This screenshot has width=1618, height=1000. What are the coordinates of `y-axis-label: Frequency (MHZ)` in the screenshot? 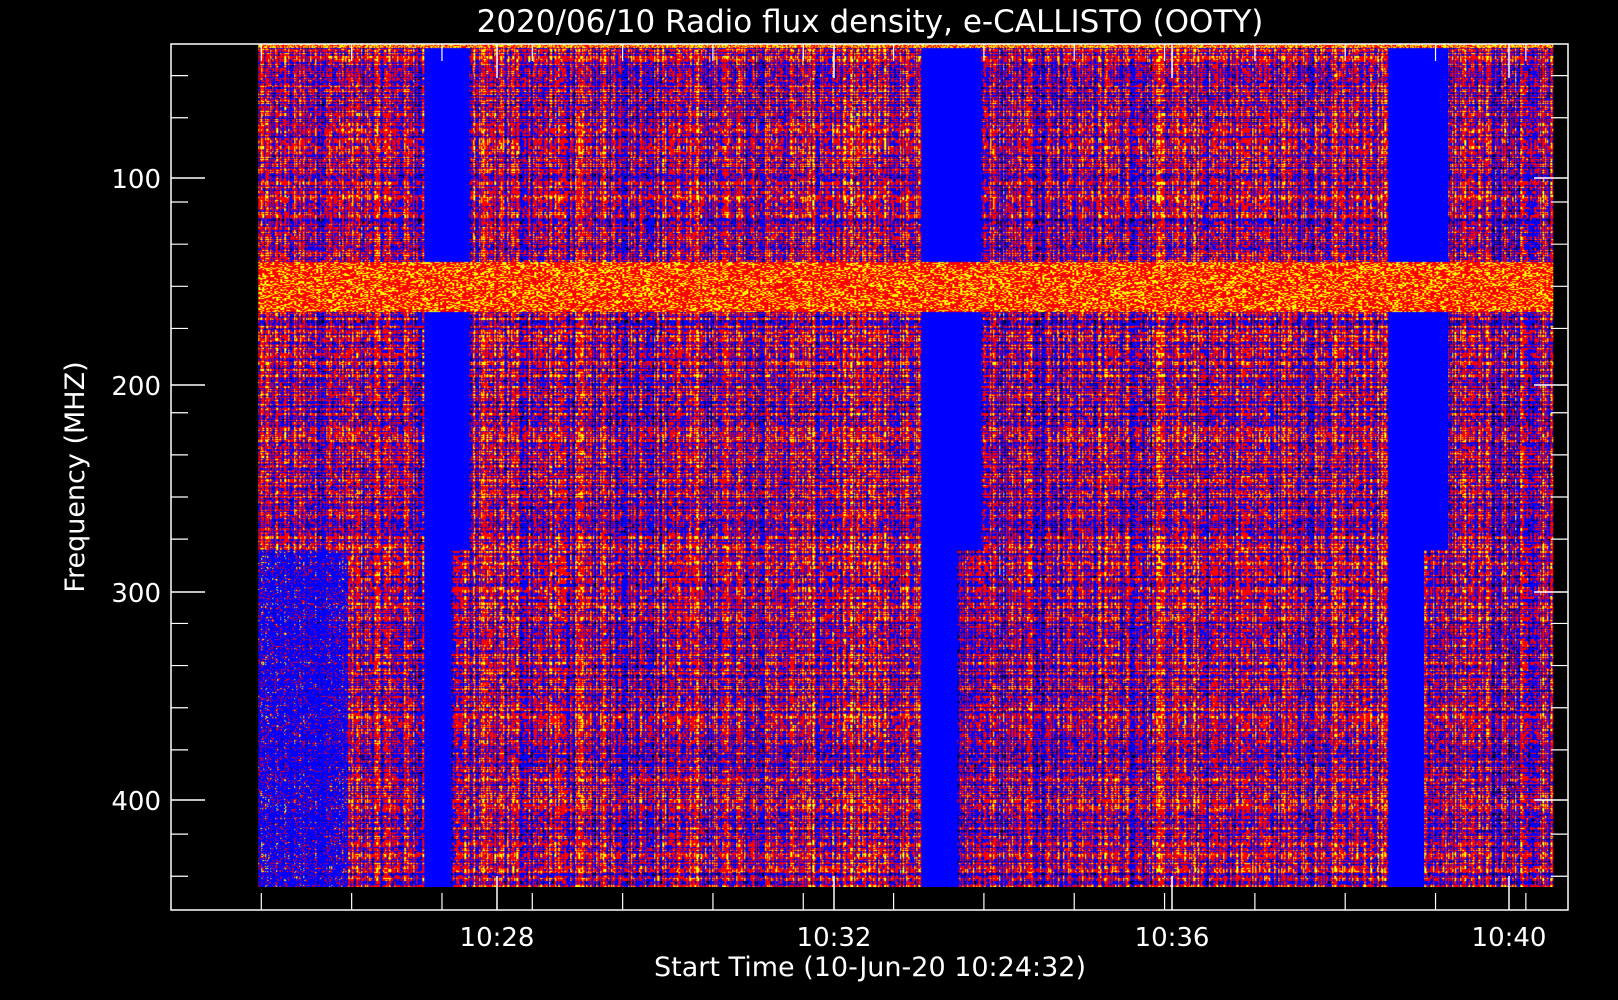 It's located at (75, 476).